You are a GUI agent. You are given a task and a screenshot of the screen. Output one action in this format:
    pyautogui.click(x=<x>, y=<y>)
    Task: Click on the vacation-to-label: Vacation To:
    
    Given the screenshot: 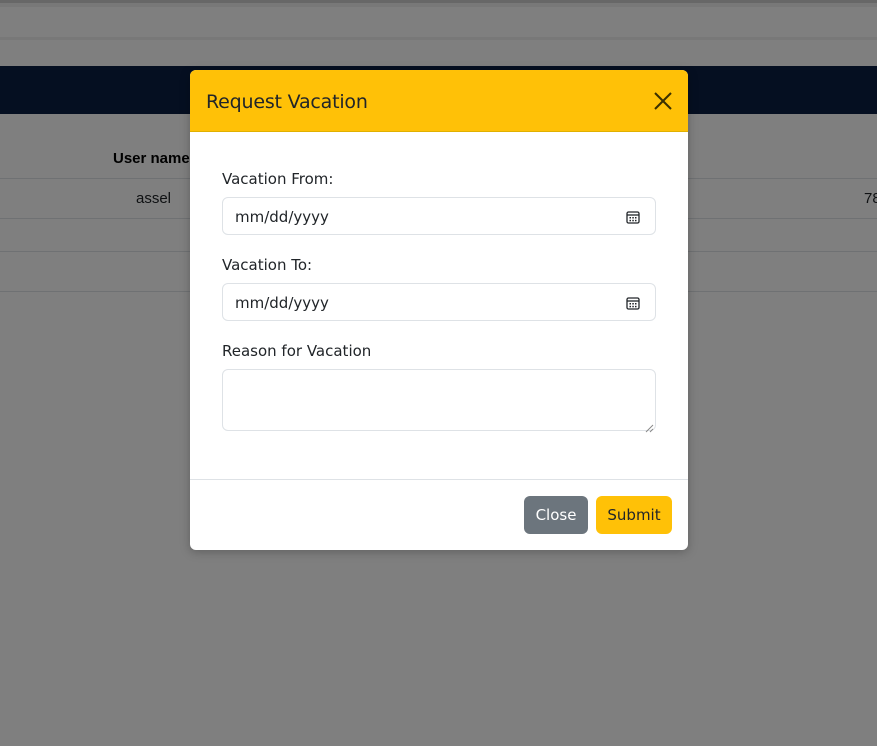 What is the action you would take?
    pyautogui.click(x=267, y=265)
    